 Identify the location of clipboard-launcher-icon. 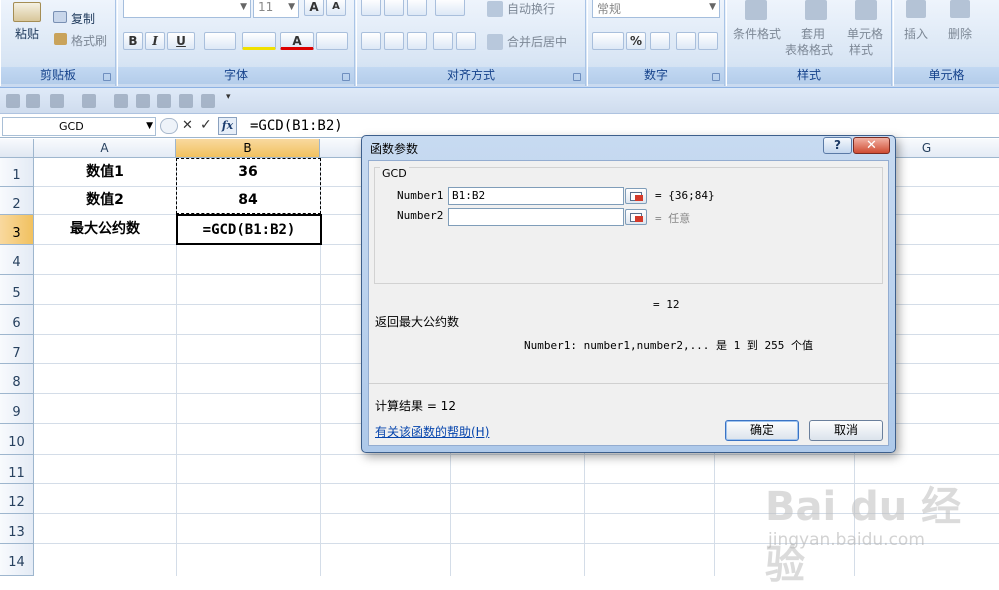
(107, 77).